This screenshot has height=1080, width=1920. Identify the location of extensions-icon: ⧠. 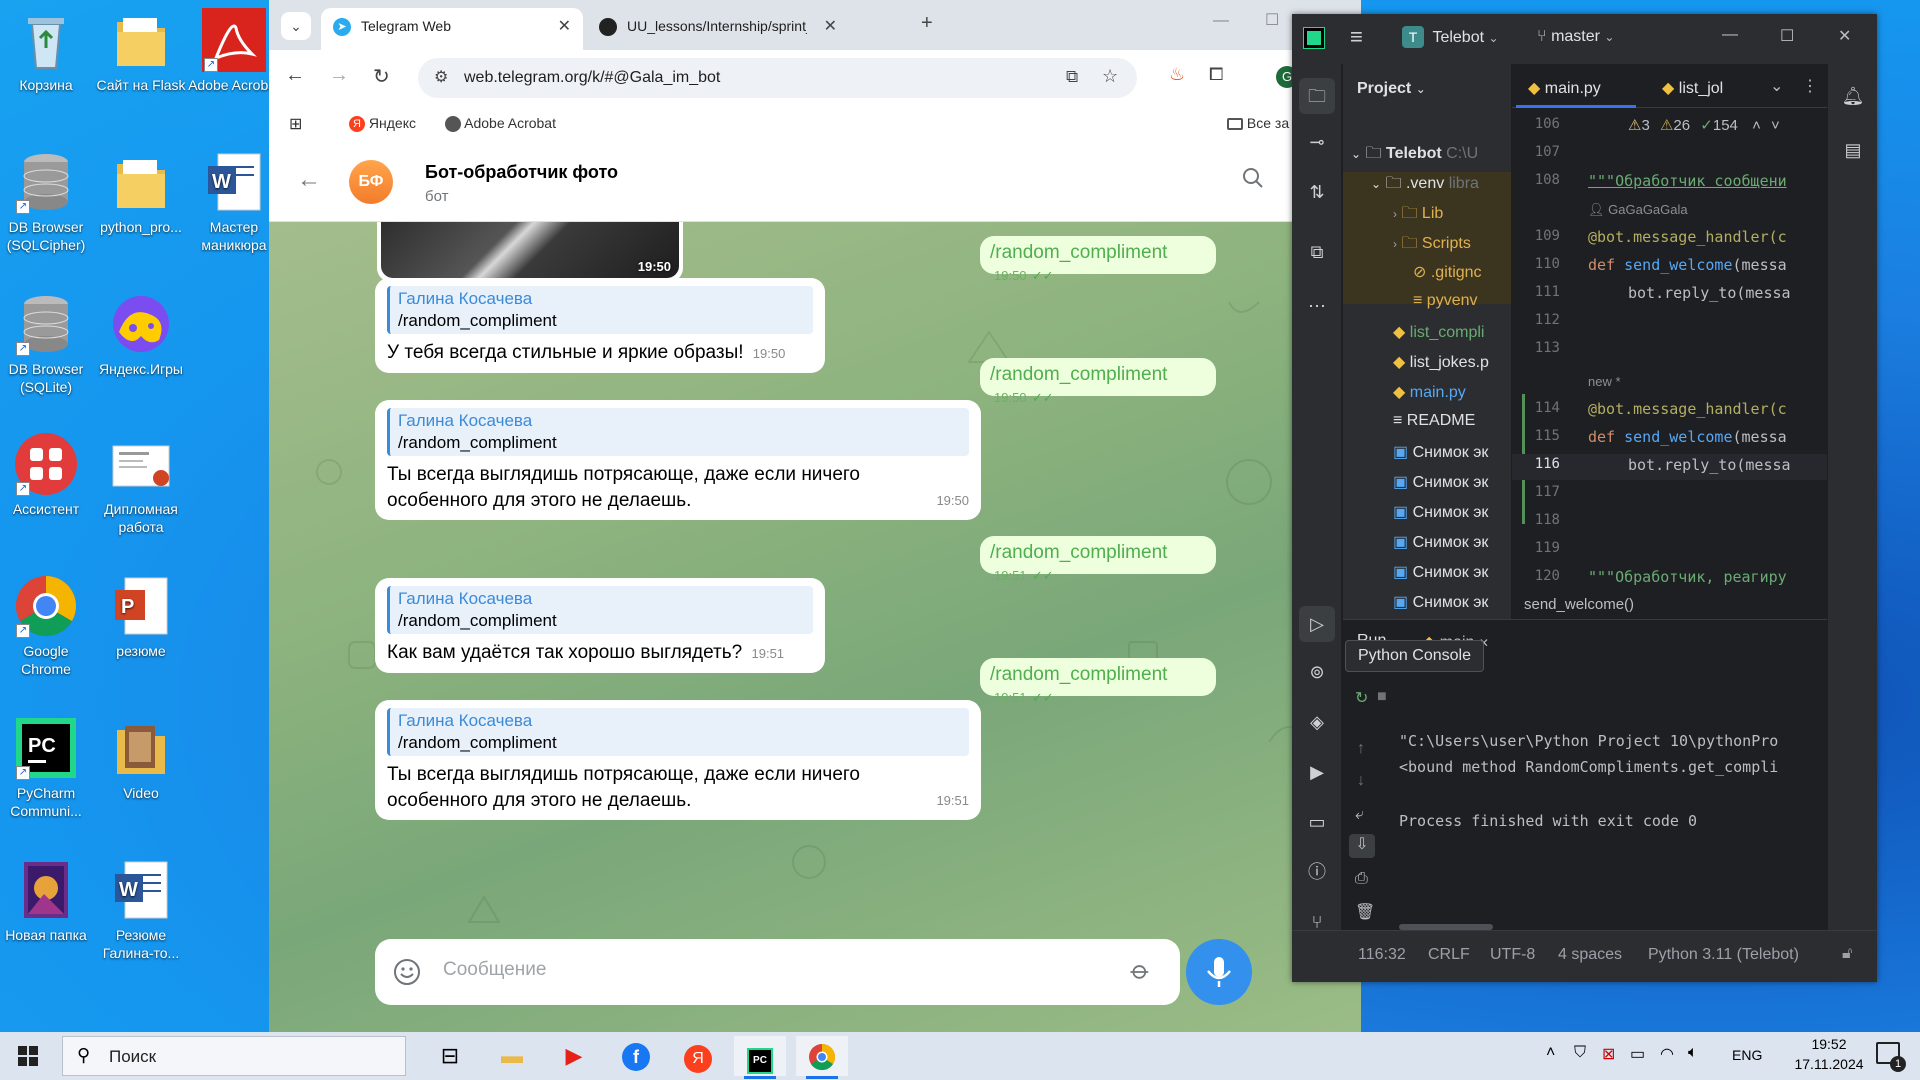
(1216, 74).